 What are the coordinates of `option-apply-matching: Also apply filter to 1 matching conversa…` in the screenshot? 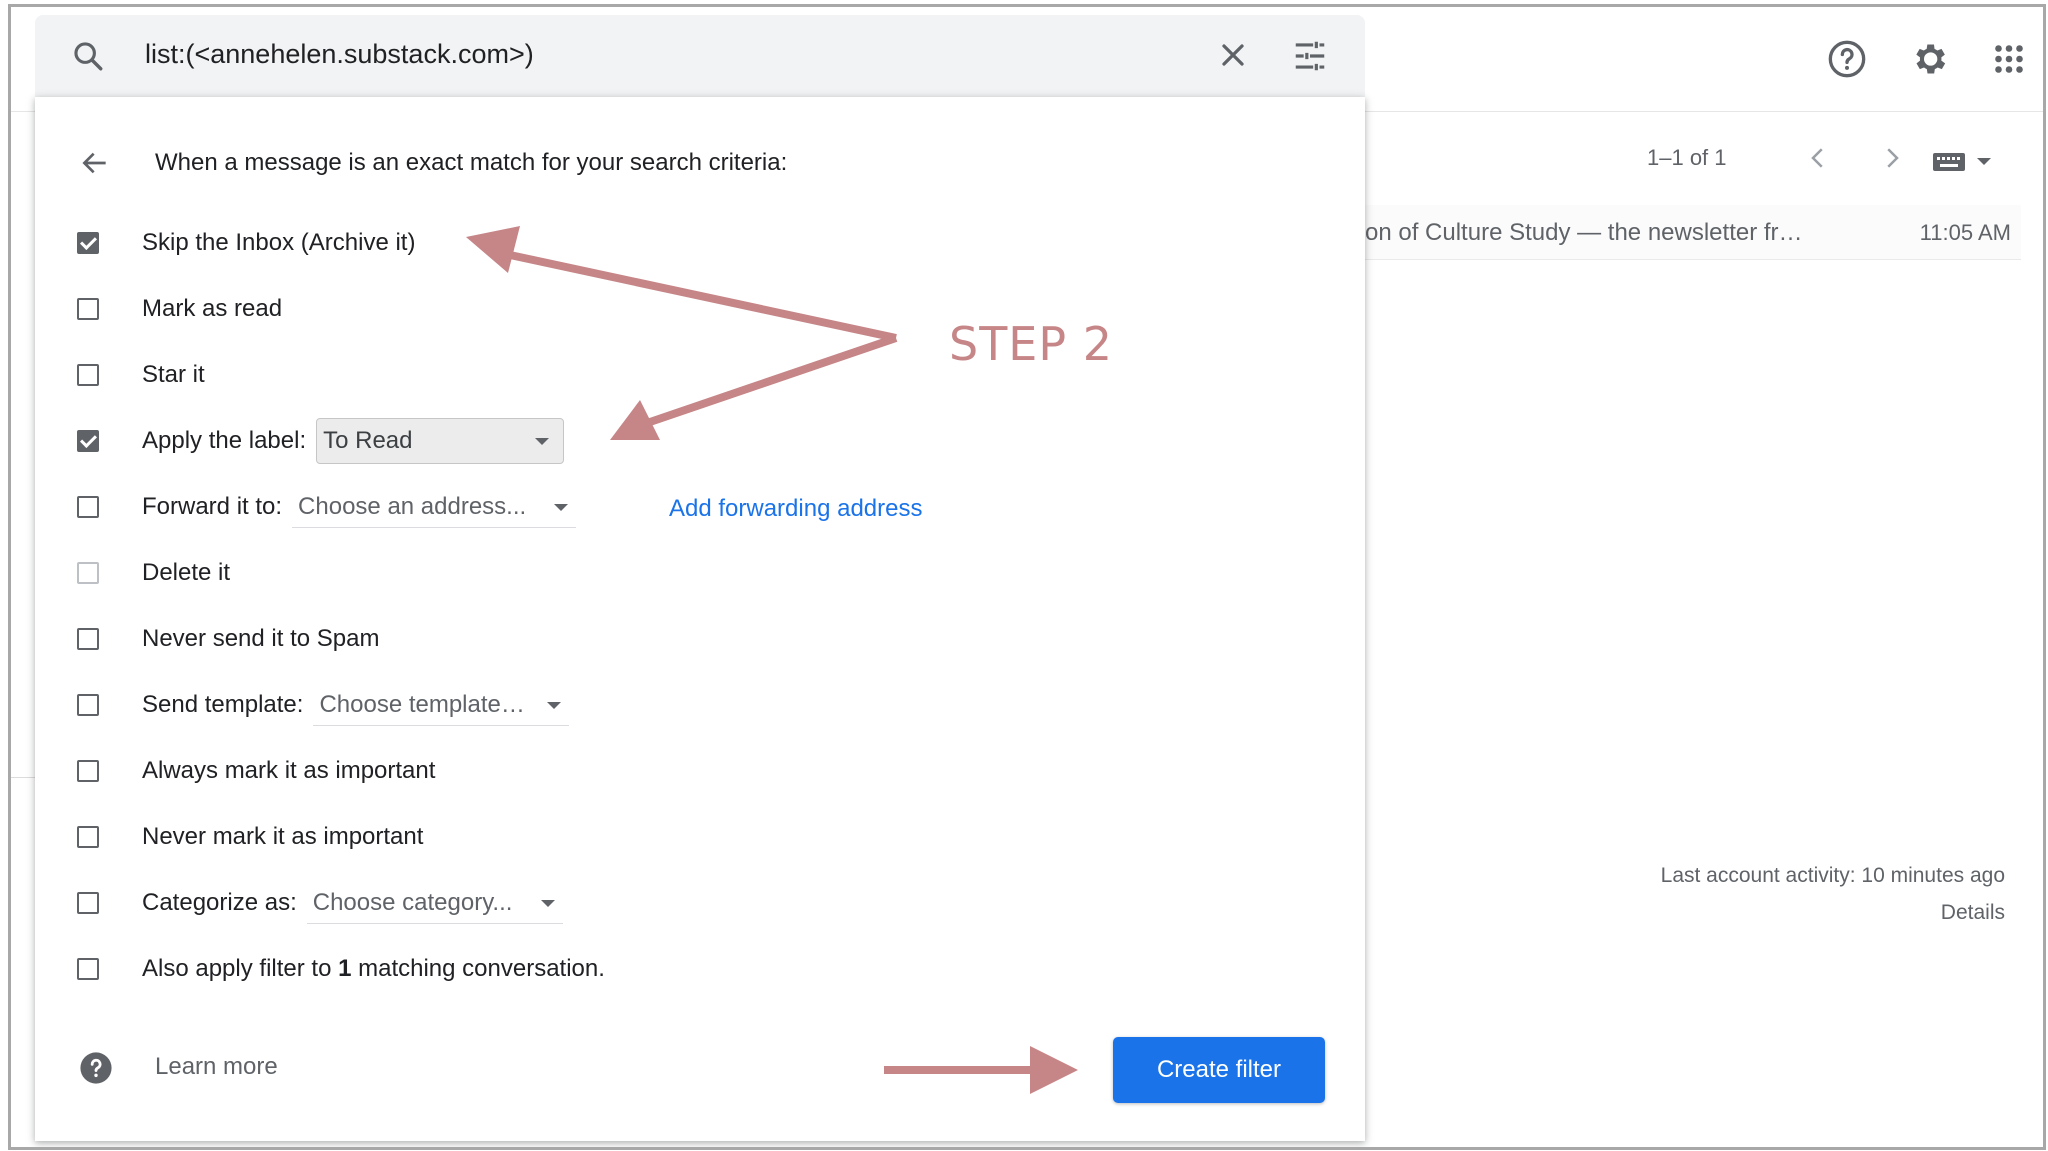 It's located at (341, 969).